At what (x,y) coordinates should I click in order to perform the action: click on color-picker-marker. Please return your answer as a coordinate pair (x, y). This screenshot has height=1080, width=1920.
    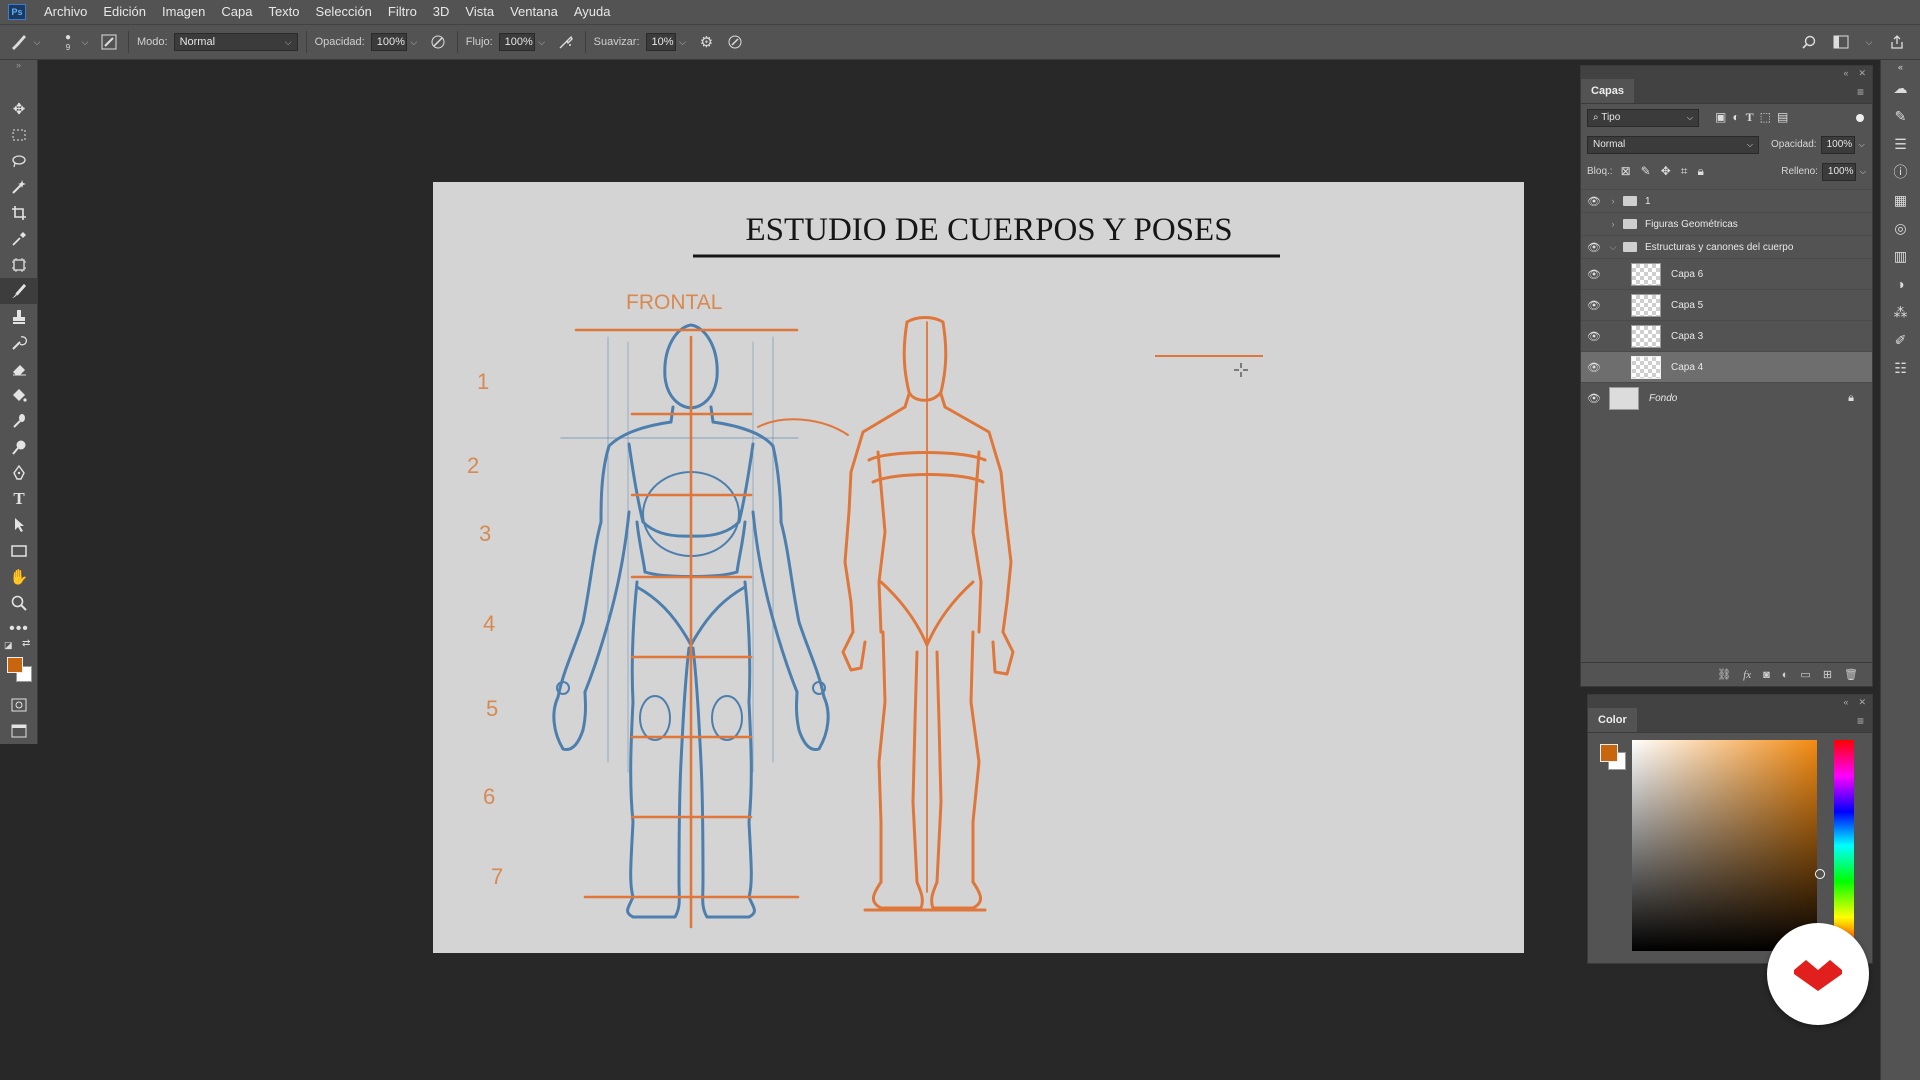
    Looking at the image, I should click on (1820, 874).